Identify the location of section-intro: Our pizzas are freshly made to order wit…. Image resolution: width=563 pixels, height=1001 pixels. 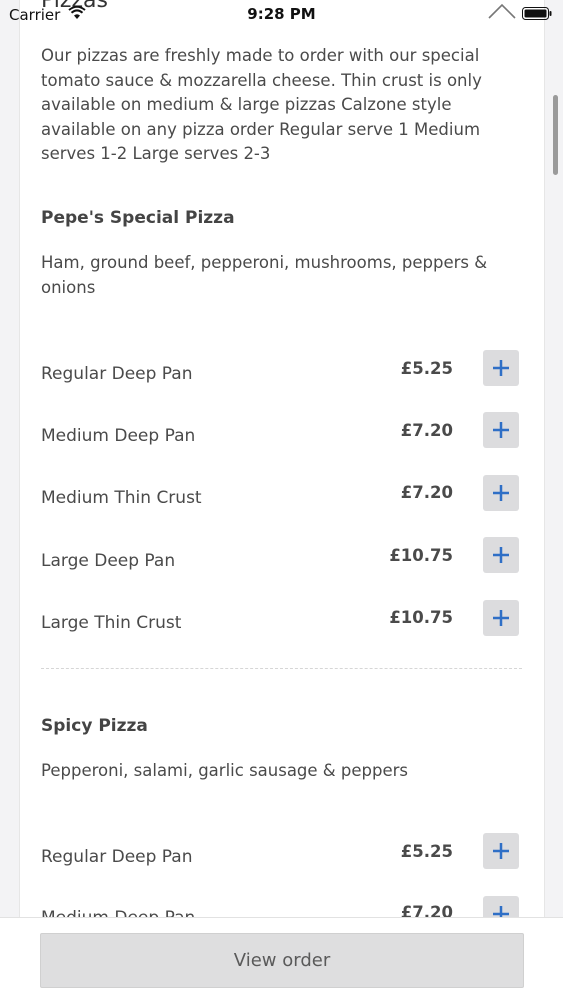
(261, 104).